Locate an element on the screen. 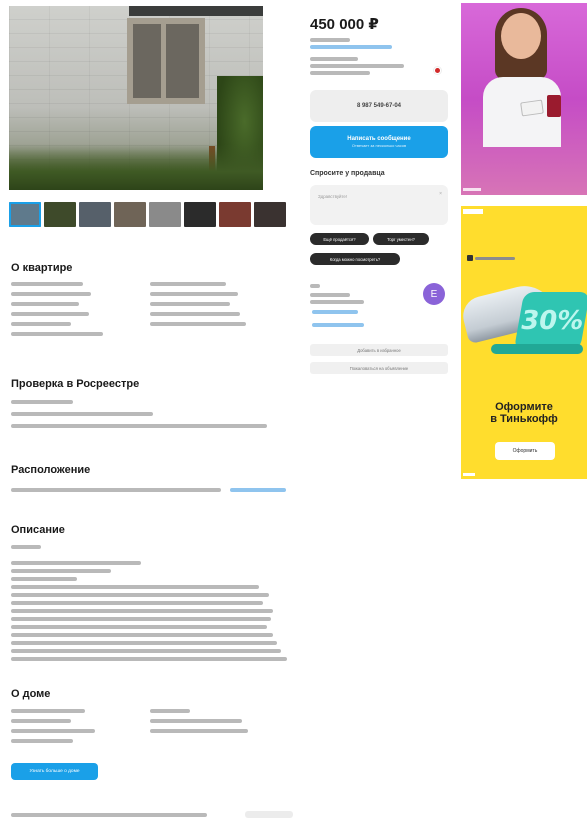 The height and width of the screenshot is (822, 587). ask-seller-title: Спросите у продавца is located at coordinates (347, 173).